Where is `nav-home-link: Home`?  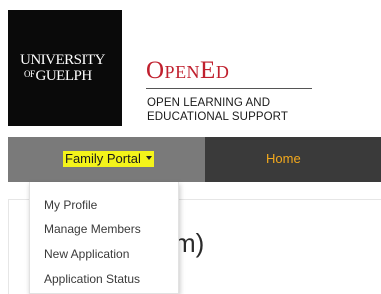 nav-home-link: Home is located at coordinates (283, 159).